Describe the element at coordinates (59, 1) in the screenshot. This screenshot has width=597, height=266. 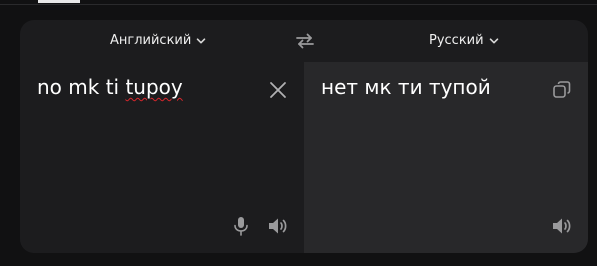
I see `active-tab-indicator` at that location.